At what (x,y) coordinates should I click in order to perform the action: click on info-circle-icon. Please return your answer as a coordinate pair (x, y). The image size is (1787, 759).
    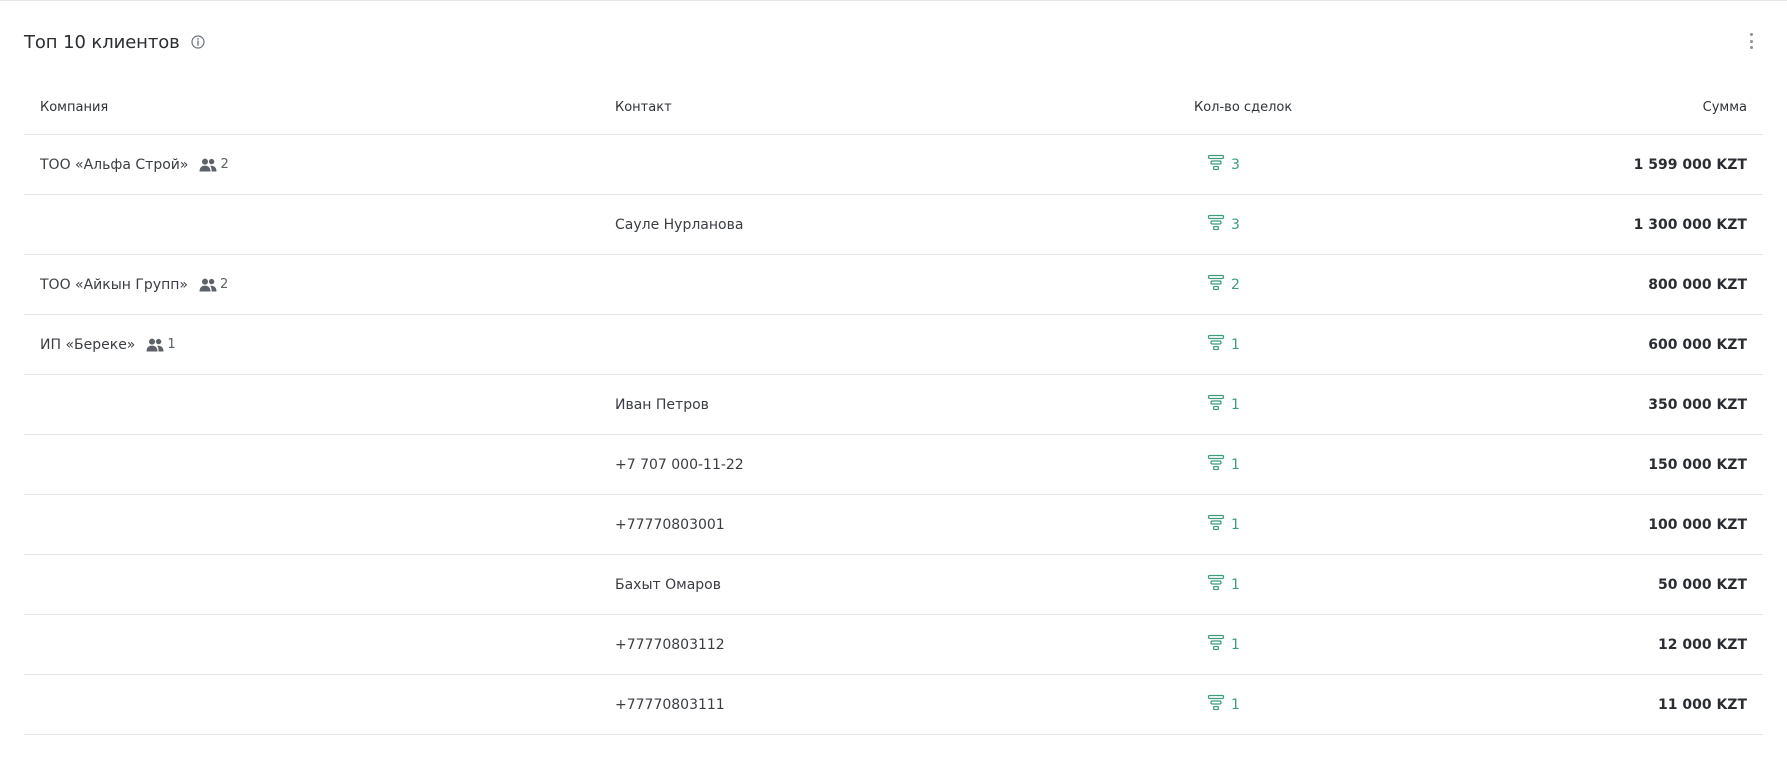
    Looking at the image, I should click on (198, 42).